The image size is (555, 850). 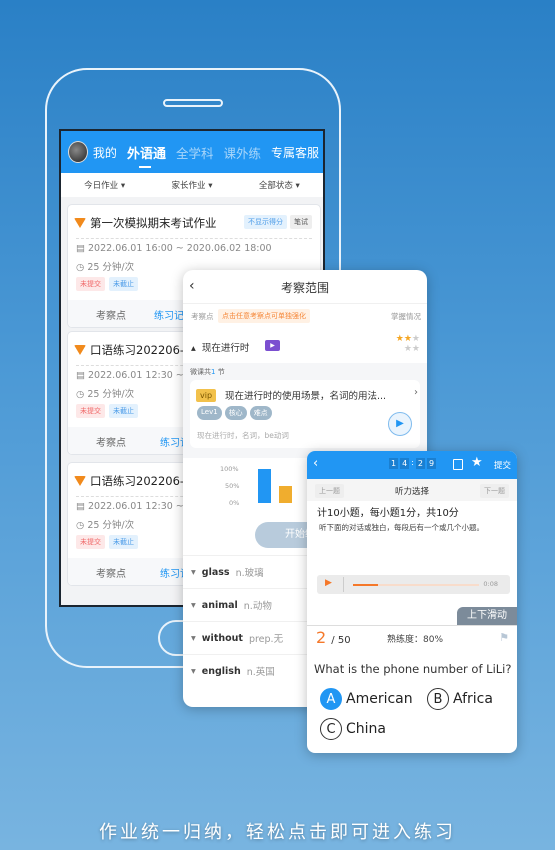 I want to click on scroll-hint: 上下滑动, so click(x=487, y=616).